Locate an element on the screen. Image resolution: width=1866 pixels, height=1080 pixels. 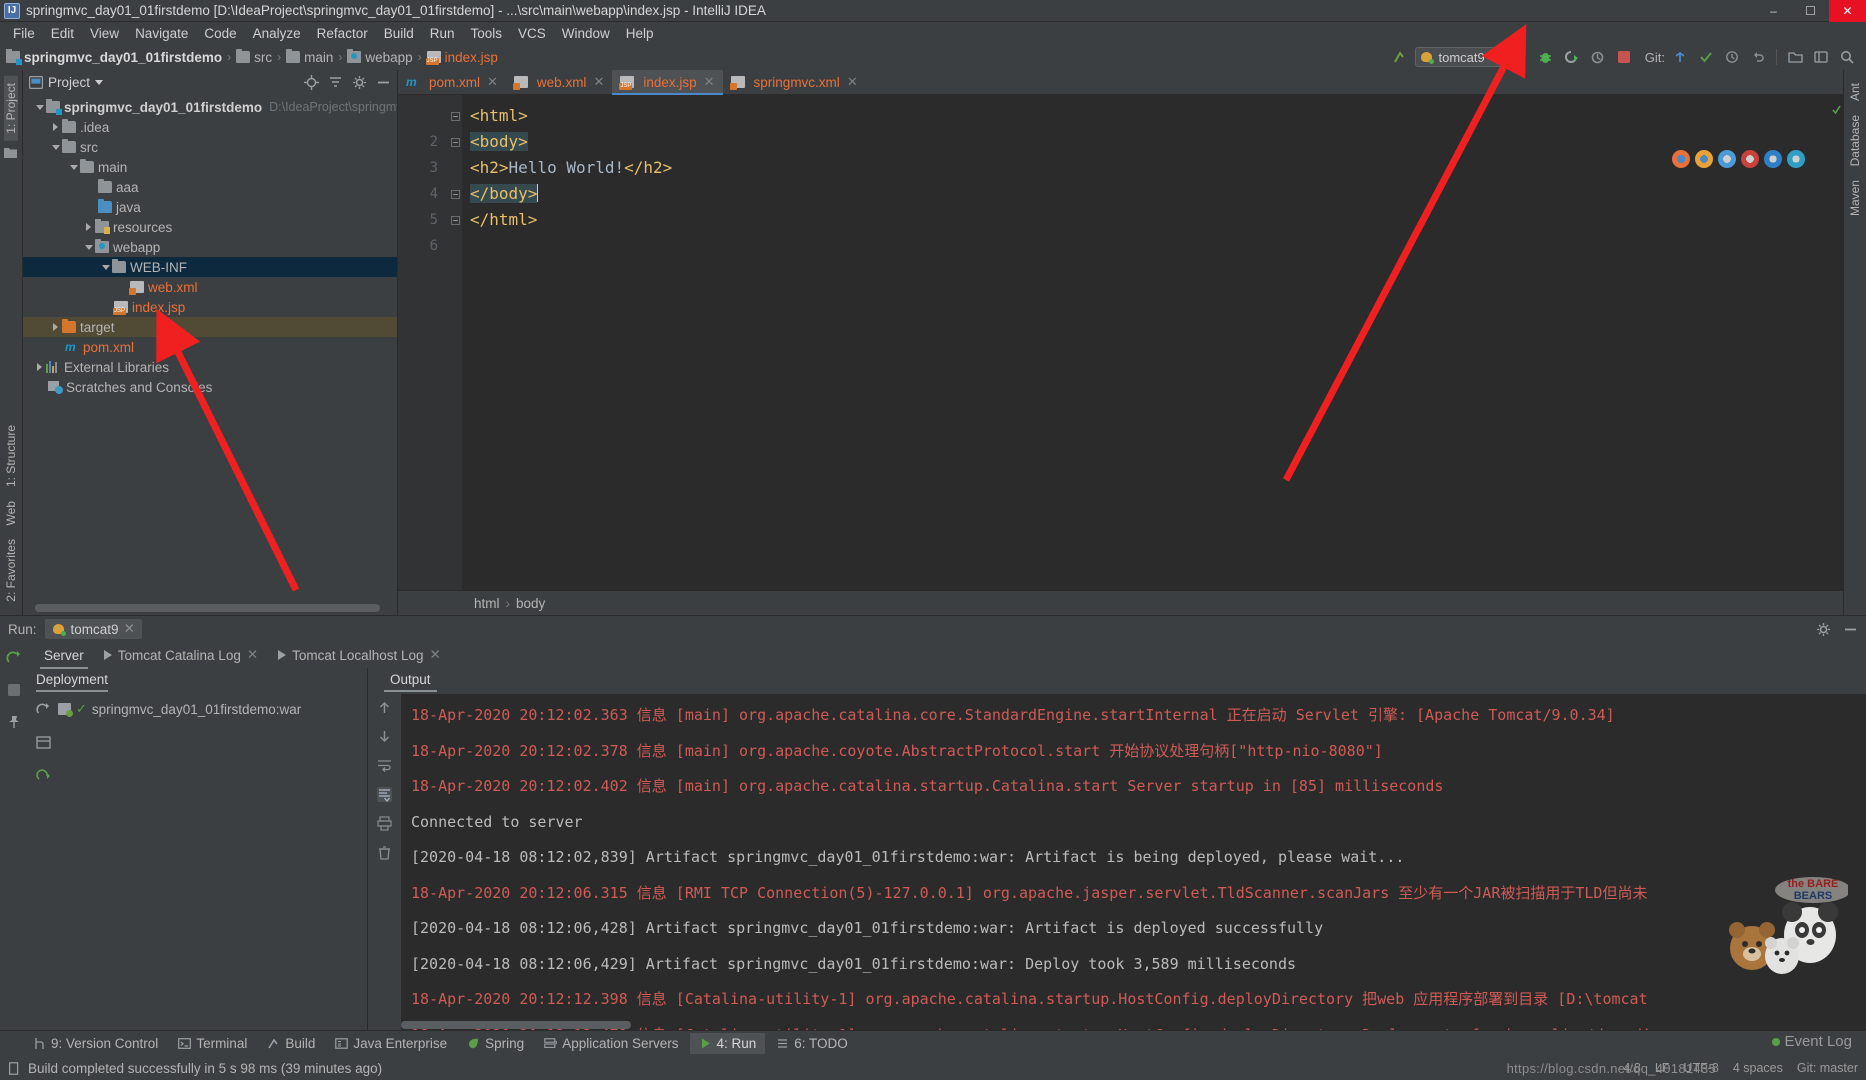
chevron-down-icon is located at coordinates (99, 82).